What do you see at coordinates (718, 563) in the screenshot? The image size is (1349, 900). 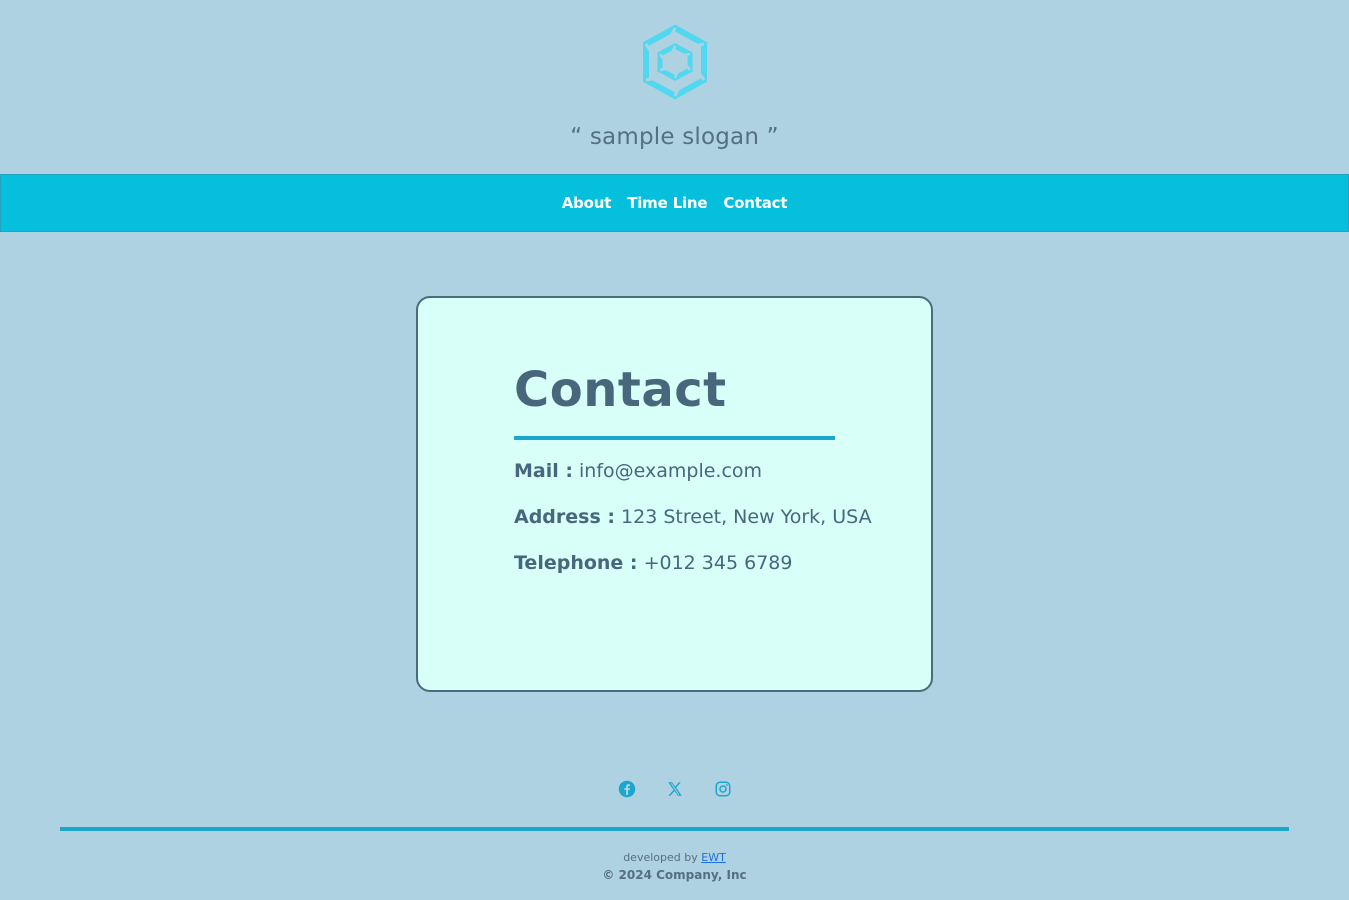 I see `telephone-value: +012 345 6789` at bounding box center [718, 563].